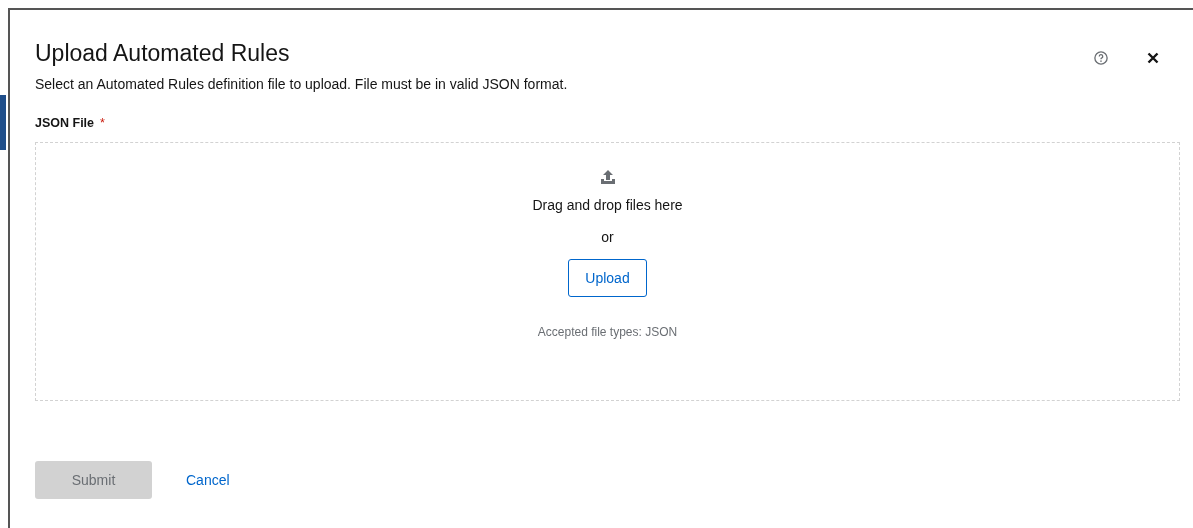  I want to click on cancel-link: Cancel, so click(208, 480).